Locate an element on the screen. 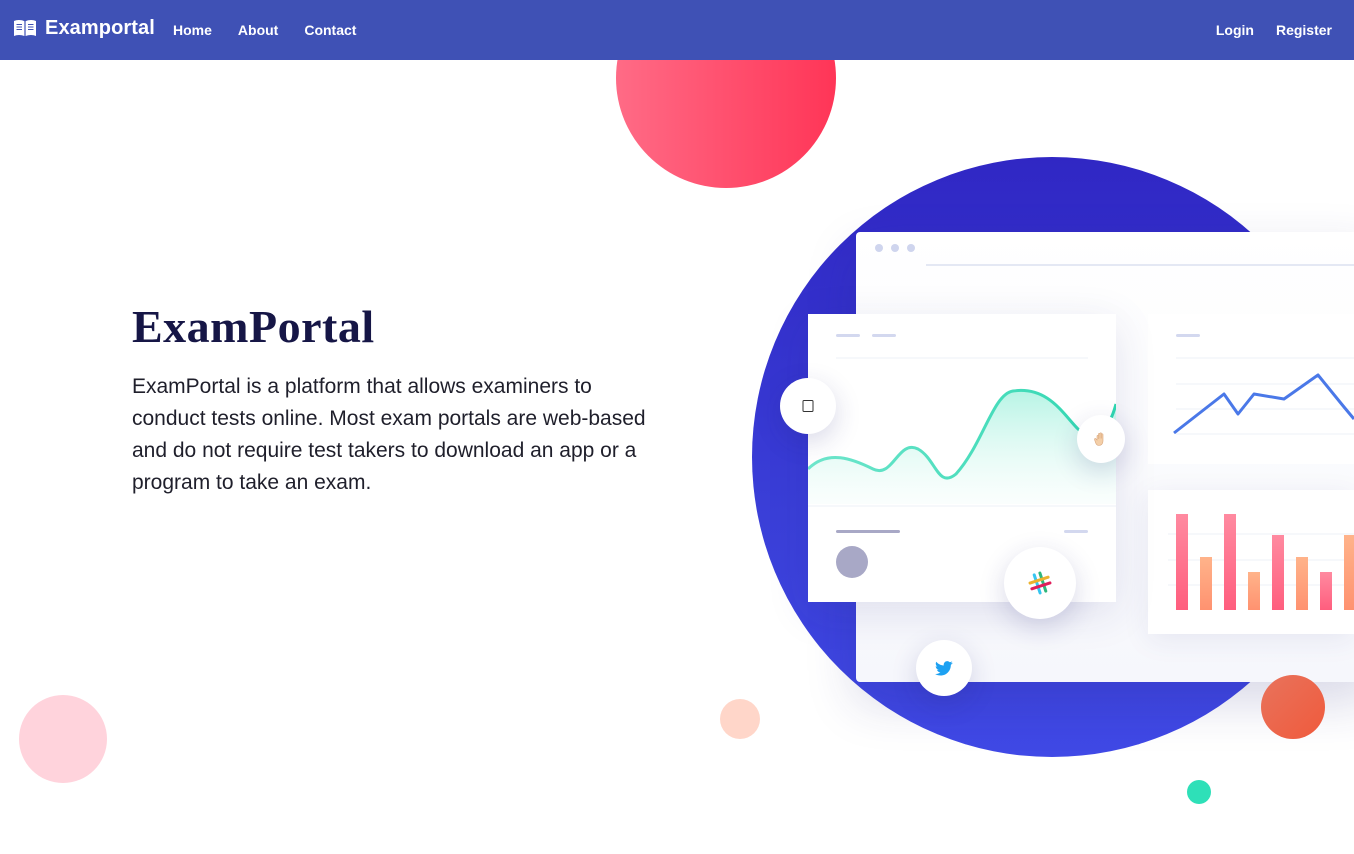  area-chart-graphic is located at coordinates (962, 456).